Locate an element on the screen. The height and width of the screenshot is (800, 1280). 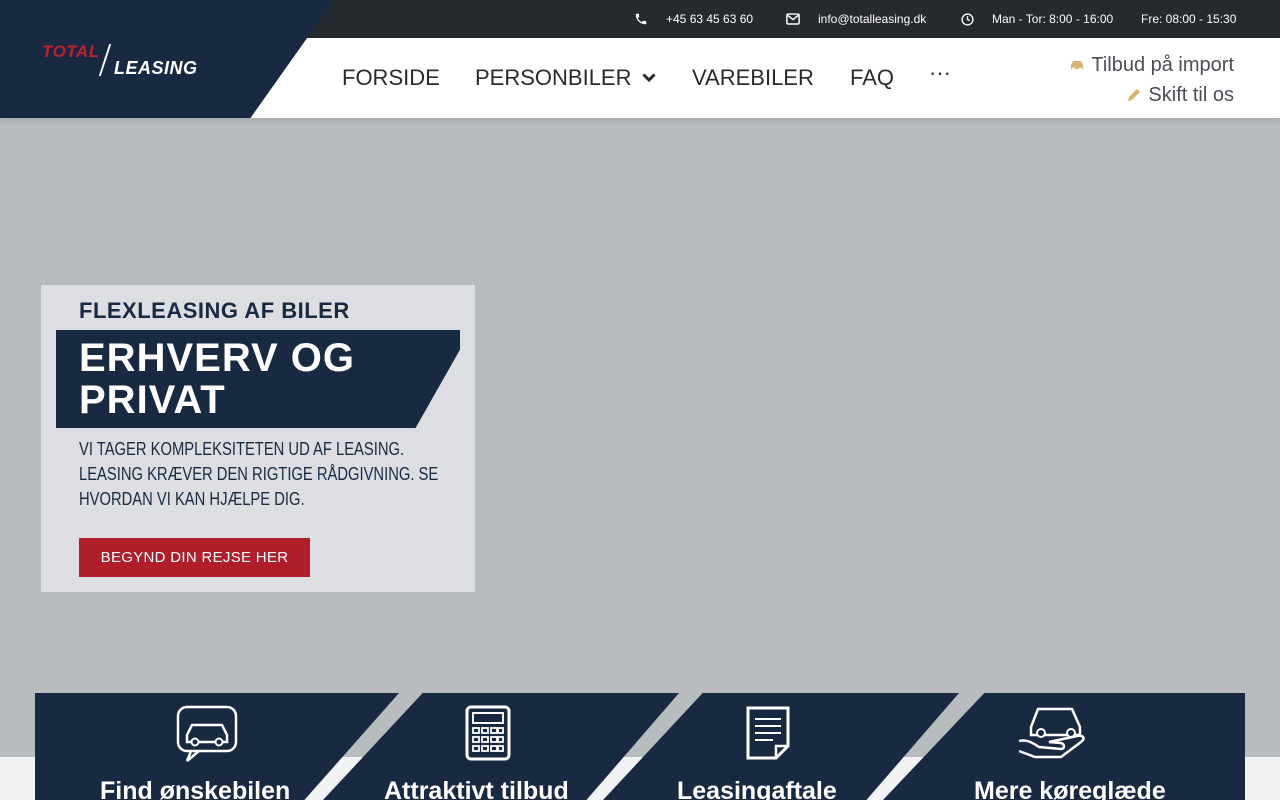
nav-item-forside: FORSIDE is located at coordinates (391, 78).